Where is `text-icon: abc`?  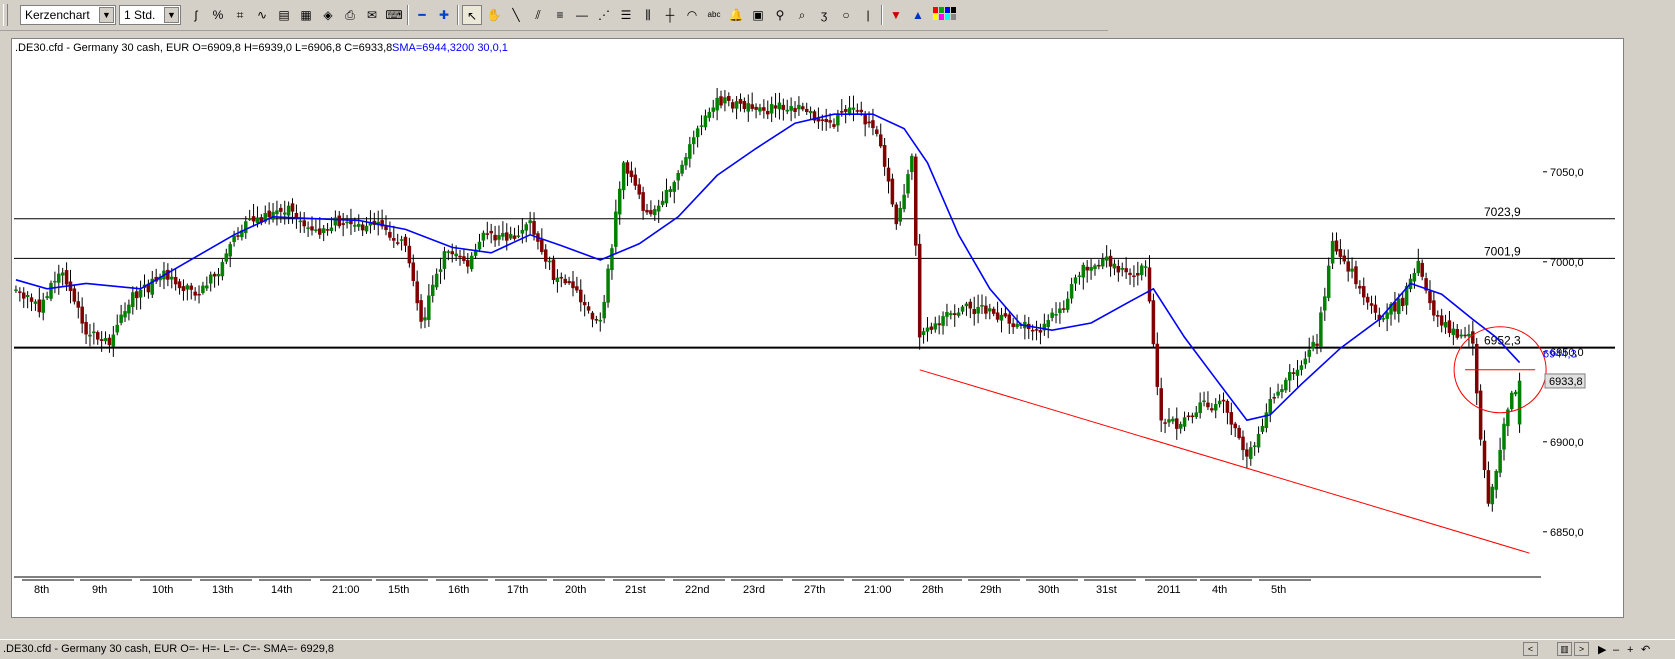 text-icon: abc is located at coordinates (714, 15).